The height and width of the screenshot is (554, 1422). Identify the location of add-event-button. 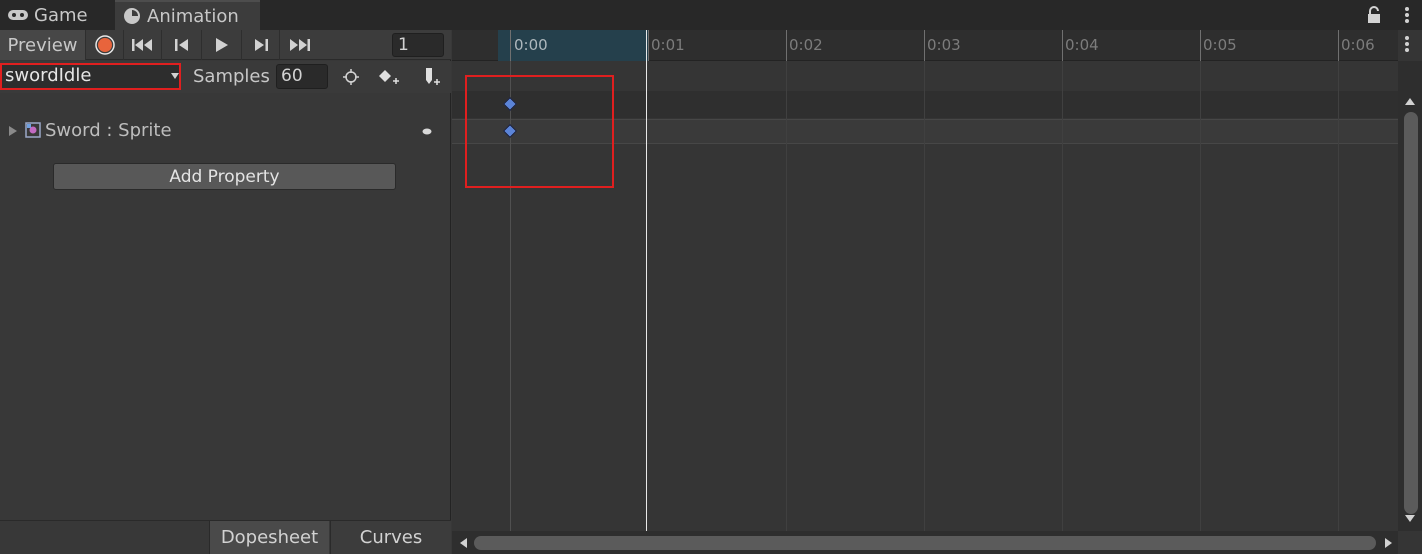
(431, 77).